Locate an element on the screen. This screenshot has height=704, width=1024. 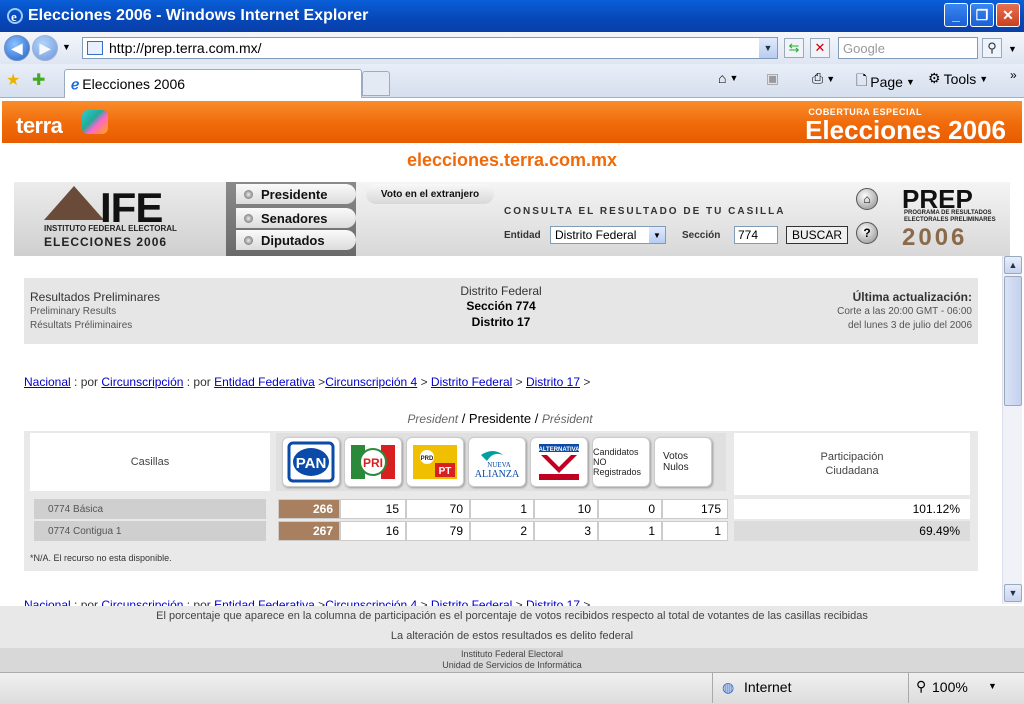
stop-icon: ✕ is located at coordinates (820, 48).